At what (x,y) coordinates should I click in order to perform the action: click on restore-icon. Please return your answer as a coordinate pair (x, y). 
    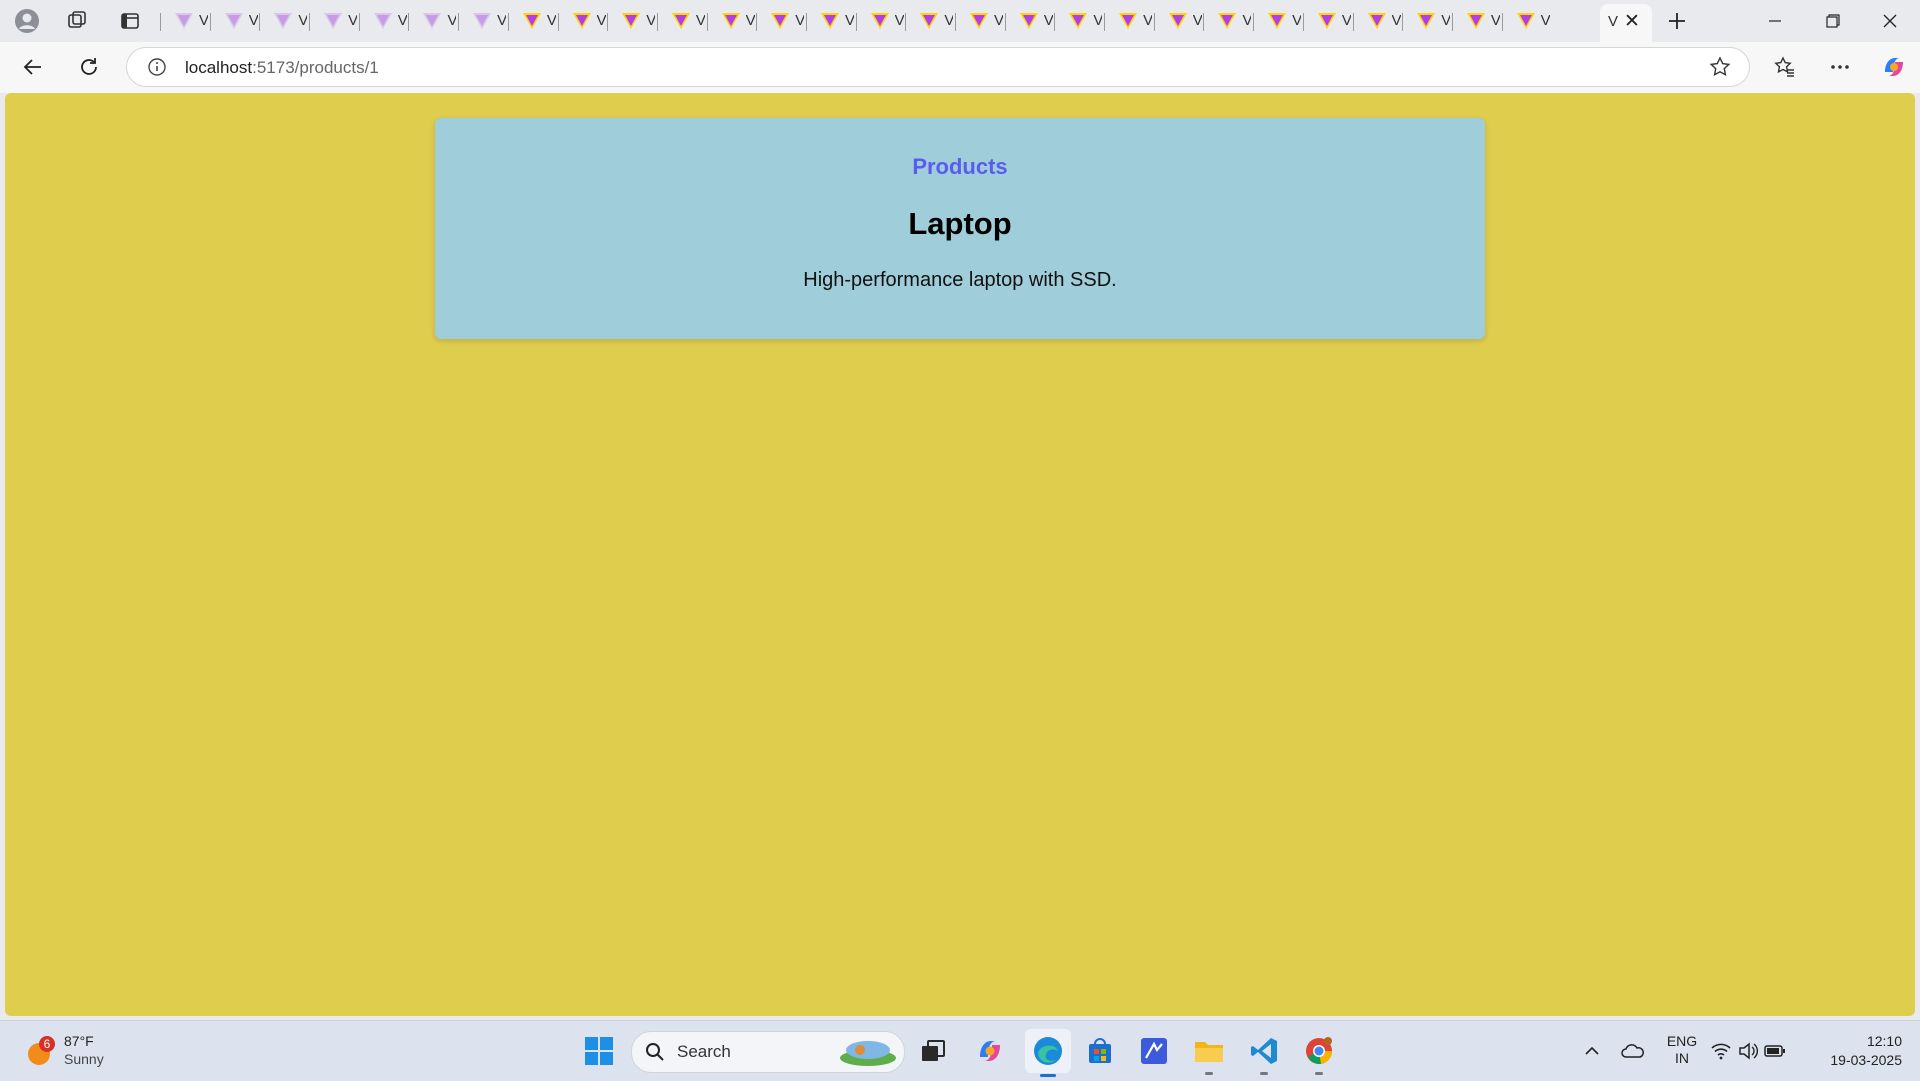
    Looking at the image, I should click on (1833, 21).